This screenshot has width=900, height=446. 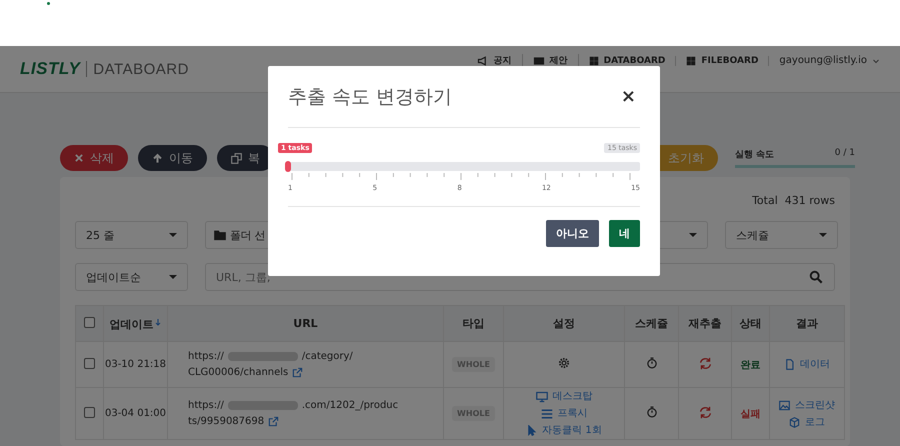 I want to click on slider-track, so click(x=464, y=166).